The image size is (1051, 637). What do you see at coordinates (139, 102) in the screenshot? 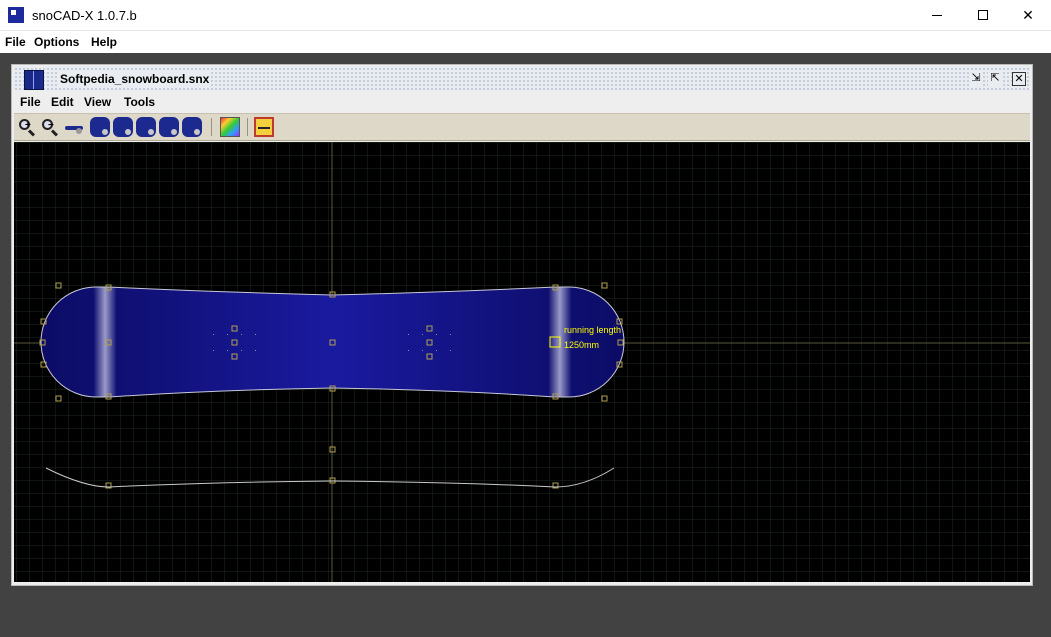
I see `doc-menu-tools: Tools` at bounding box center [139, 102].